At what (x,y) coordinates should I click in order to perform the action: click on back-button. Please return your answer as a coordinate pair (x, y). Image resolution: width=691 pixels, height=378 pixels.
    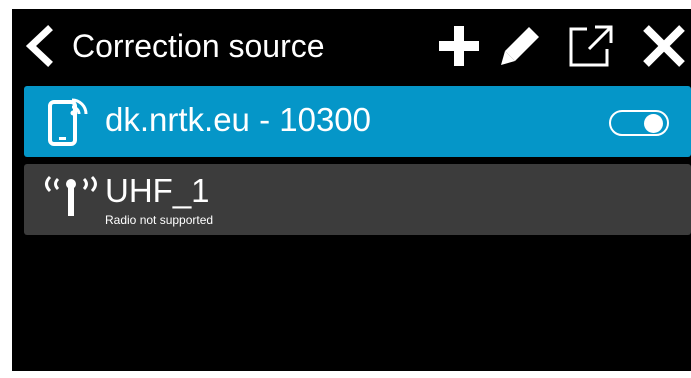
    Looking at the image, I should click on (40, 46).